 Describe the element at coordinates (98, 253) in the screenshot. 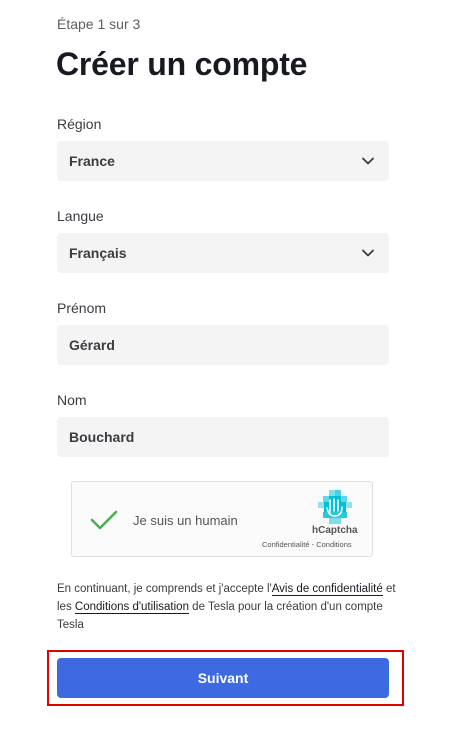

I see `language-value: Français` at that location.